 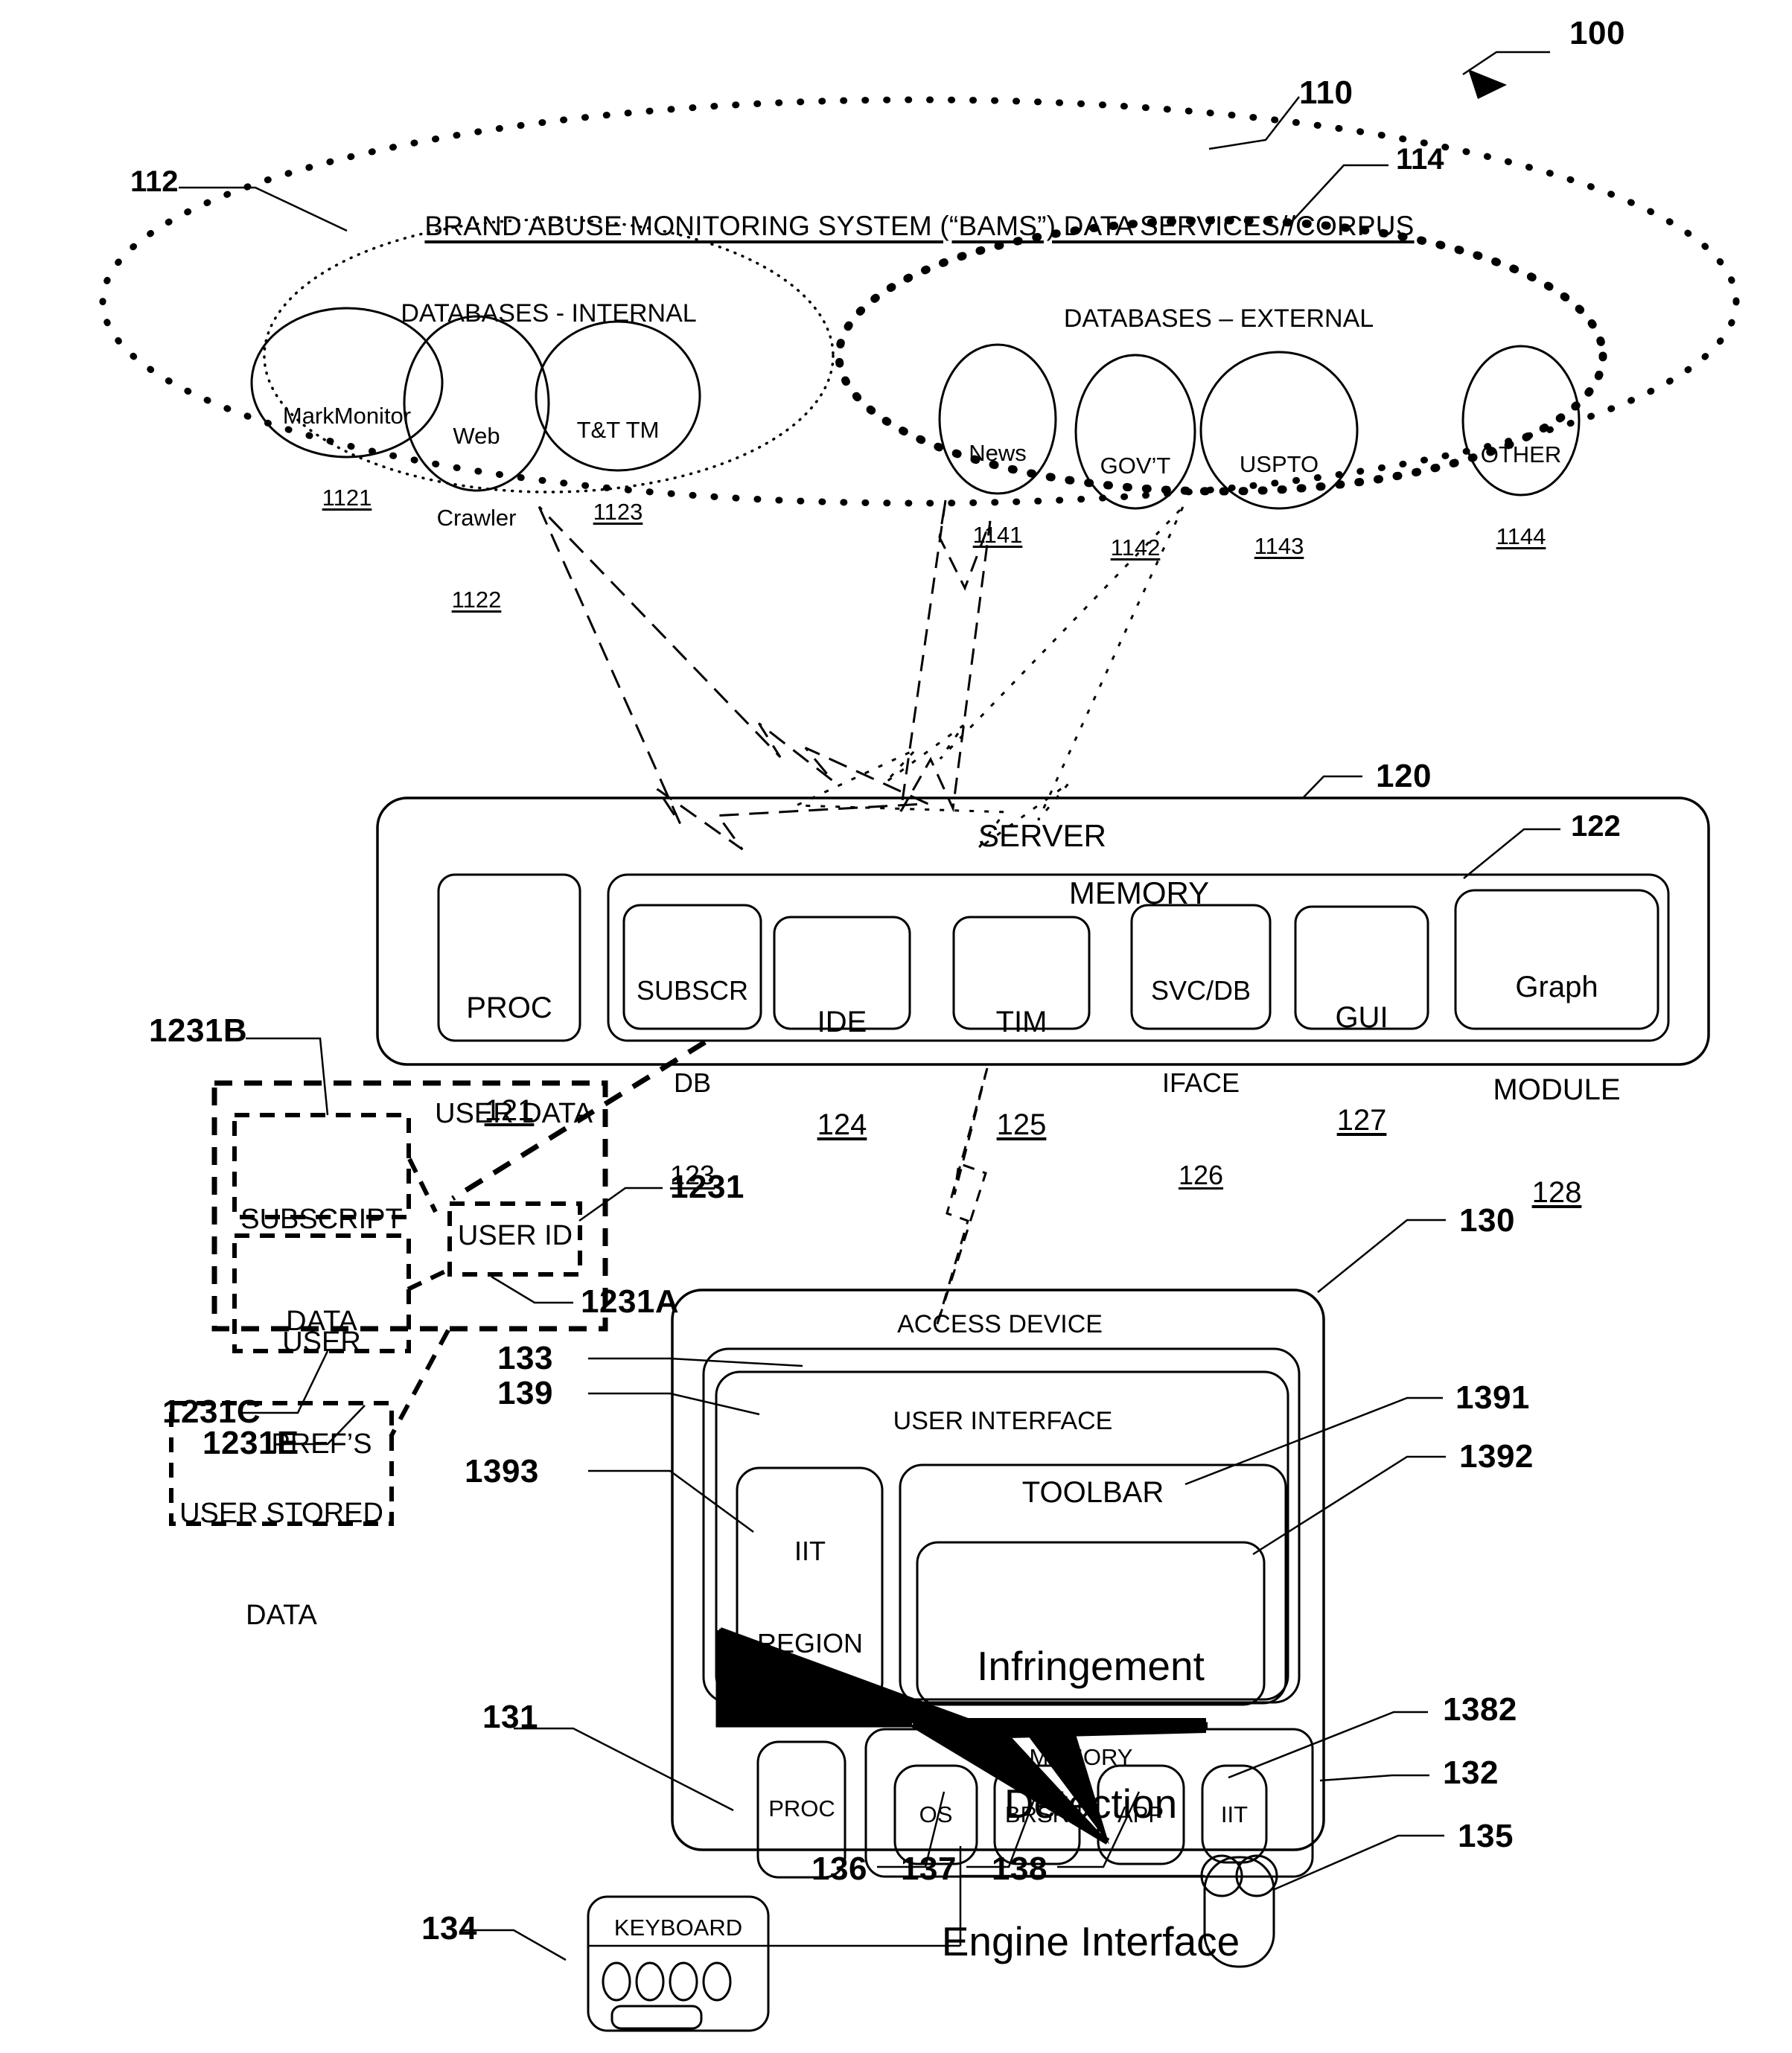 I want to click on mouse-ref-label: 135, so click(x=1486, y=1836).